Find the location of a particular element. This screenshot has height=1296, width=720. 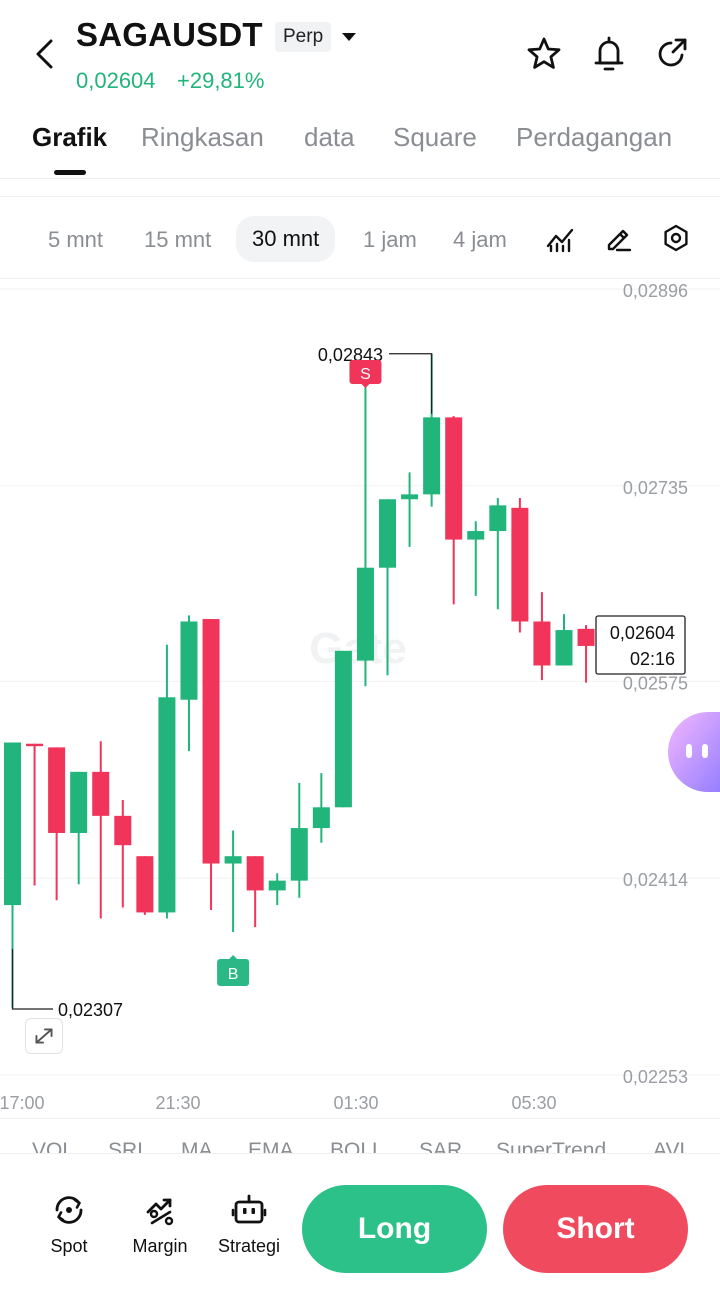

nav-strategy-label: Strategi is located at coordinates (249, 1246).